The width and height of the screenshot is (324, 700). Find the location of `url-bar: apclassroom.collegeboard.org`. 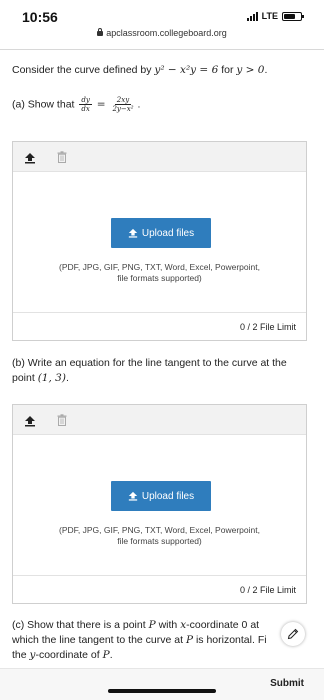

url-bar: apclassroom.collegeboard.org is located at coordinates (162, 37).